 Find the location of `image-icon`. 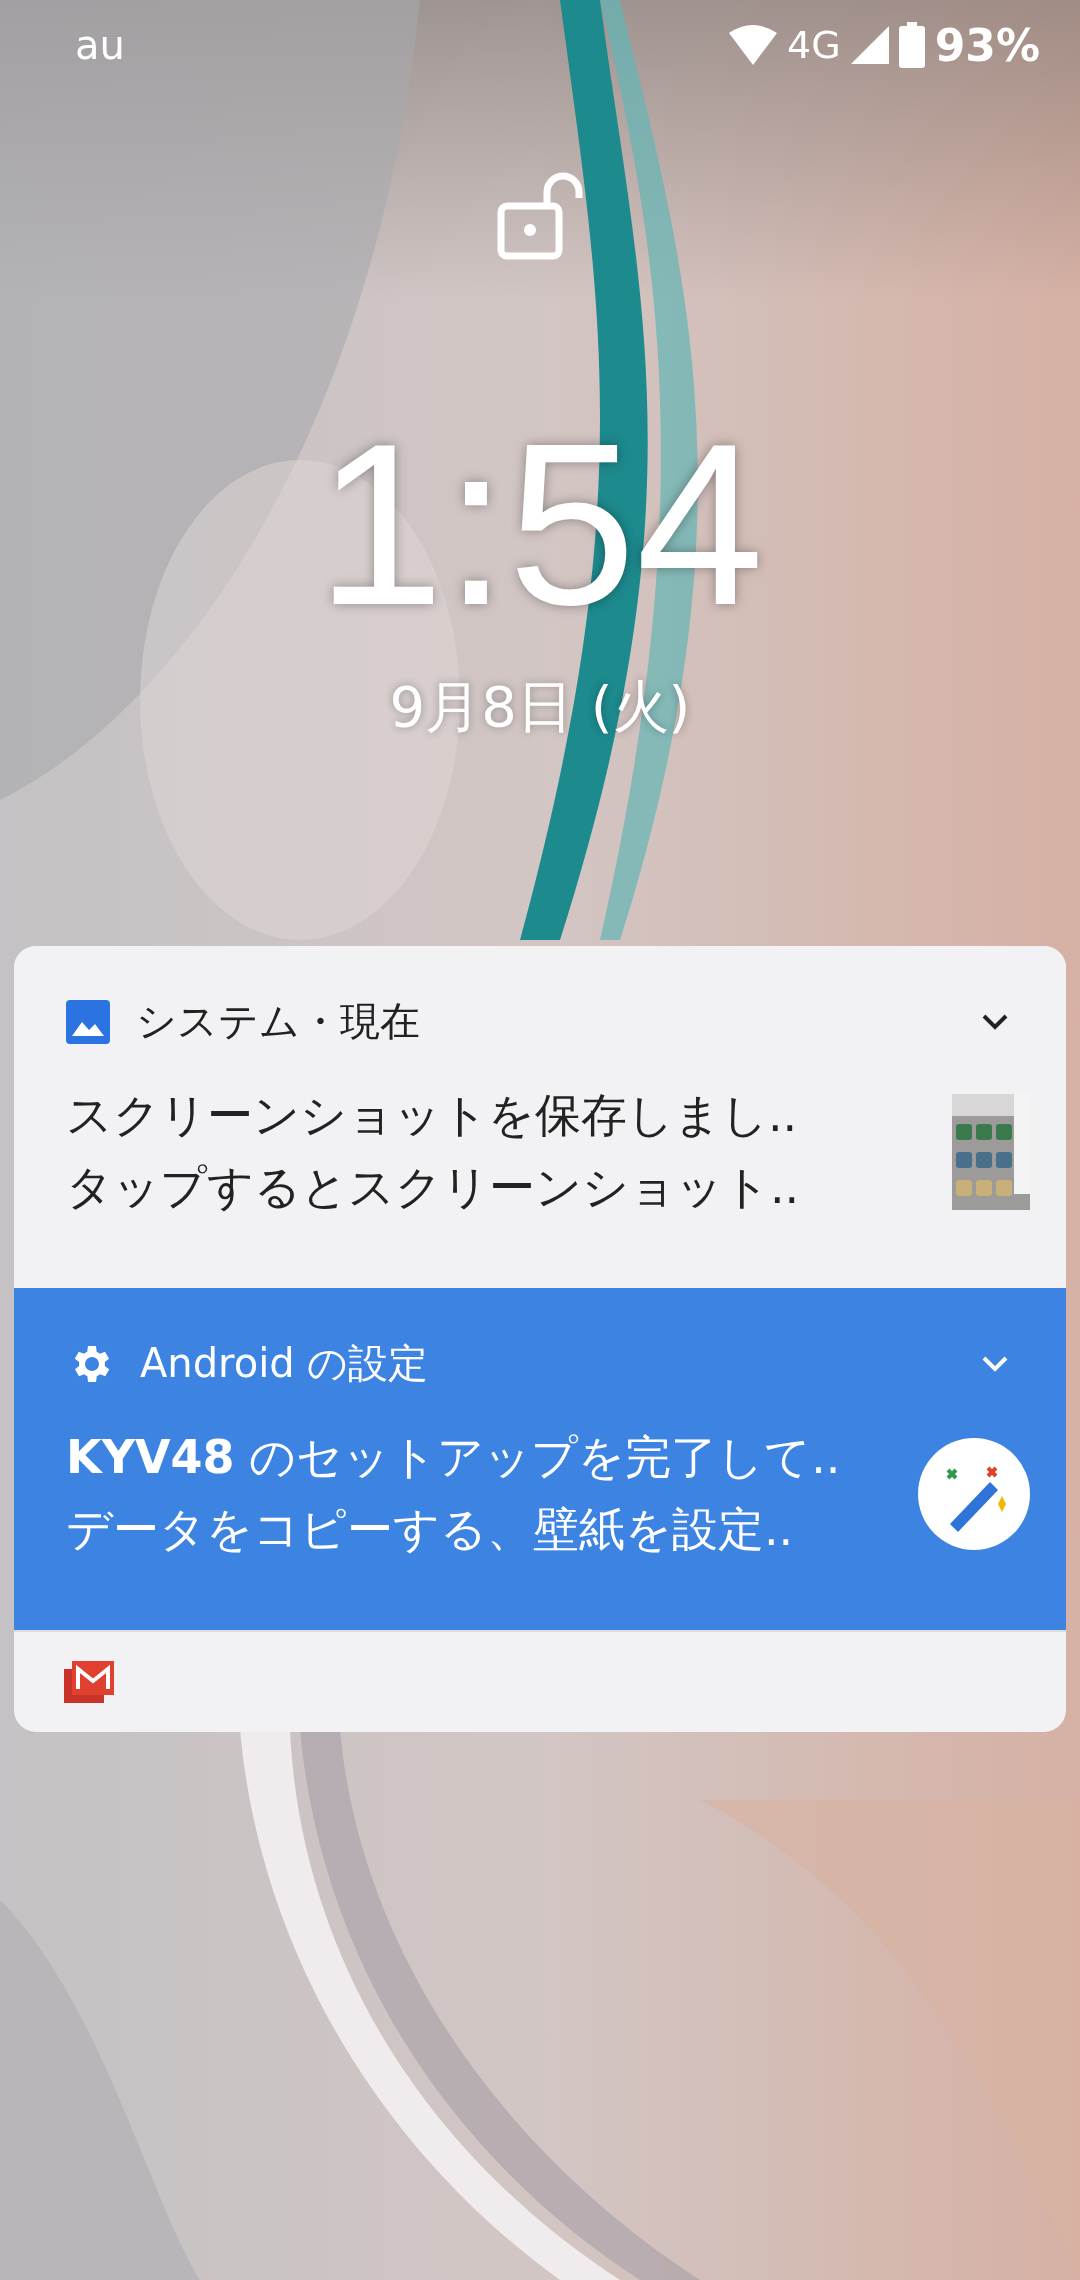

image-icon is located at coordinates (88, 1021).